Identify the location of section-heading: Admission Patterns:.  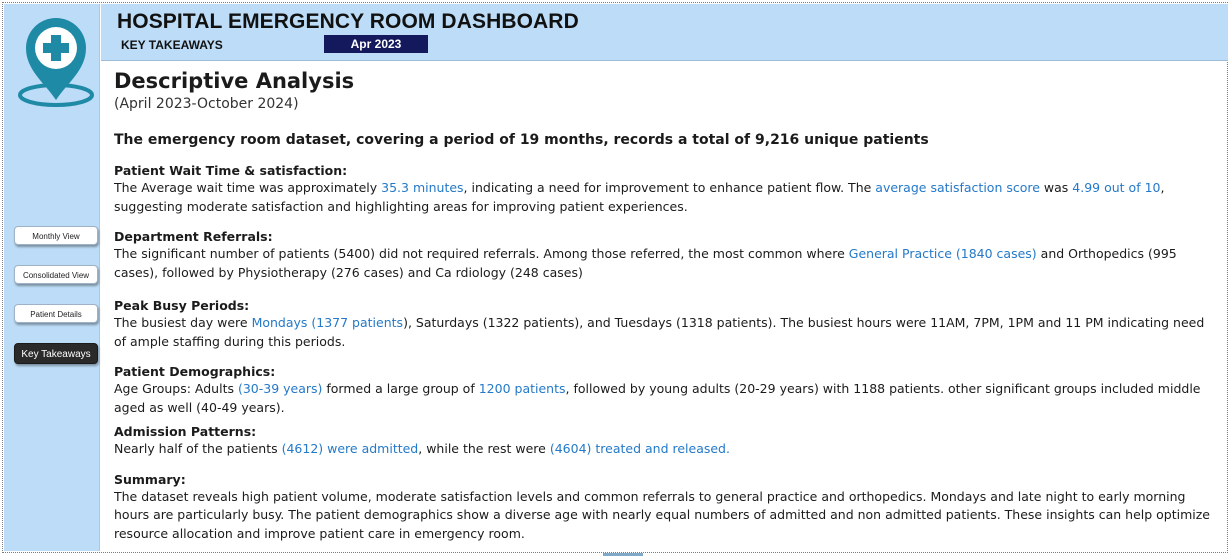
(185, 431).